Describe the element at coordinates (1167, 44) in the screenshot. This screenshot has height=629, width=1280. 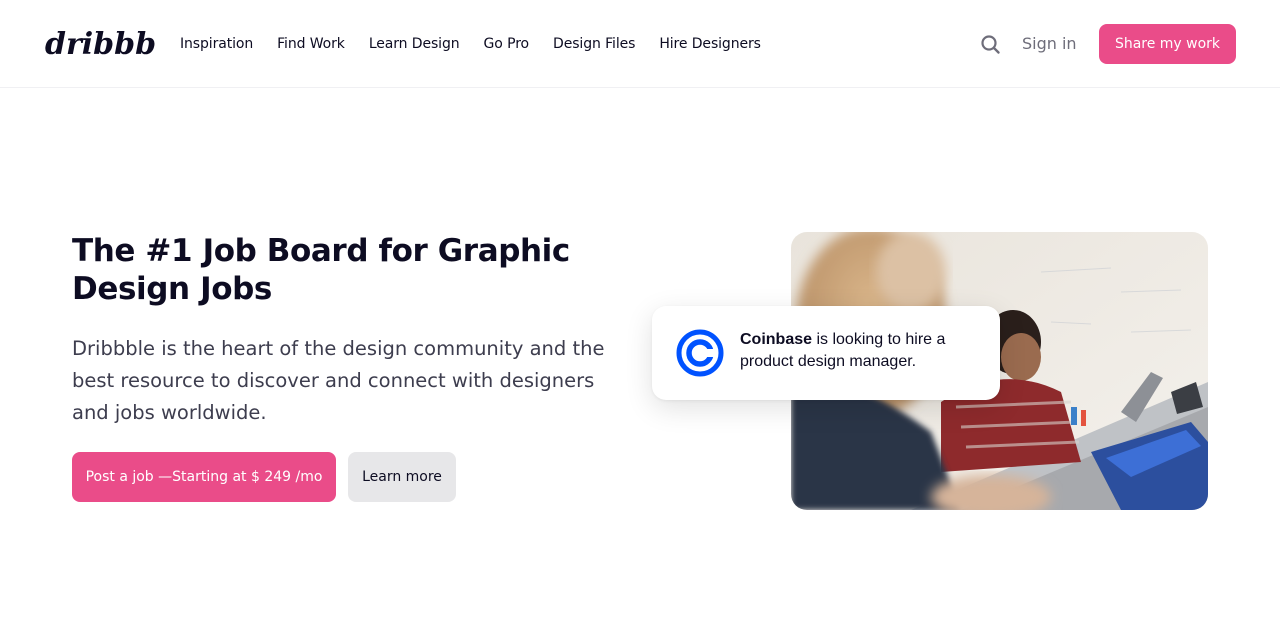
I see `share-my-work-button: Share my work` at that location.